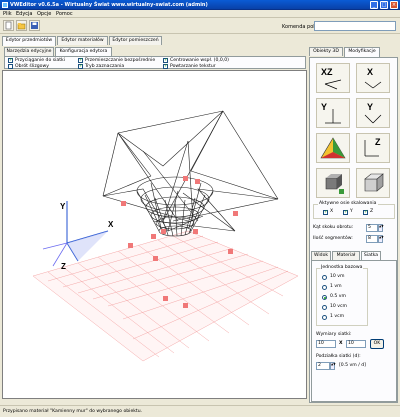 This screenshot has width=400, height=417. I want to click on rotate-y-button: Y, so click(373, 113).